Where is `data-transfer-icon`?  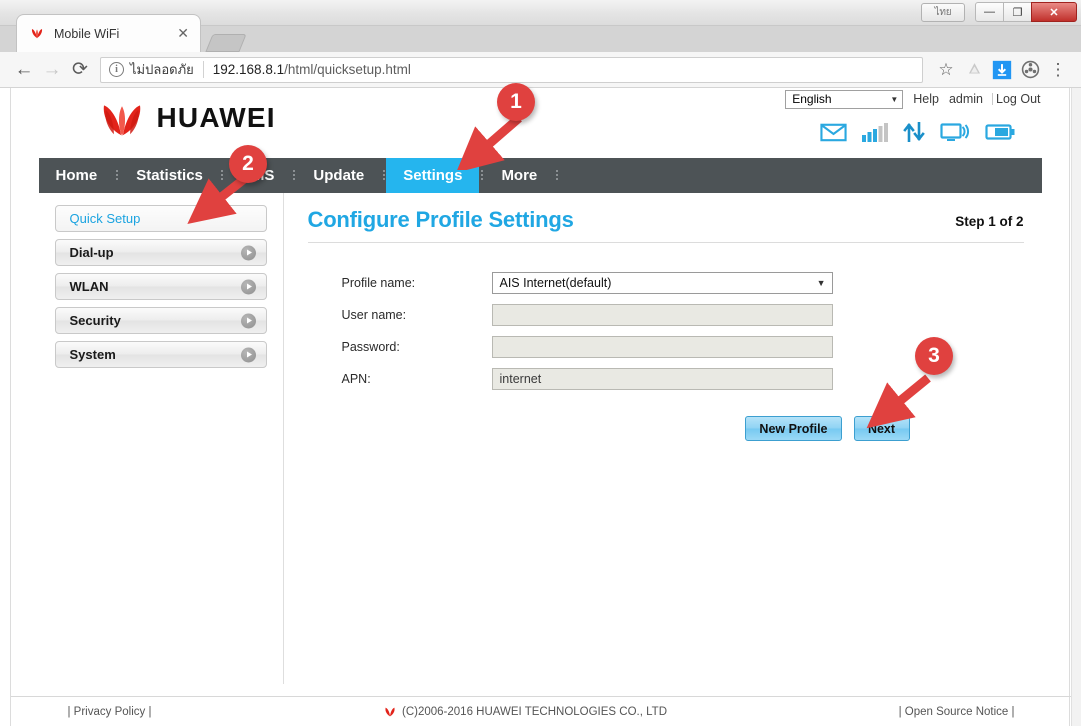 data-transfer-icon is located at coordinates (913, 132).